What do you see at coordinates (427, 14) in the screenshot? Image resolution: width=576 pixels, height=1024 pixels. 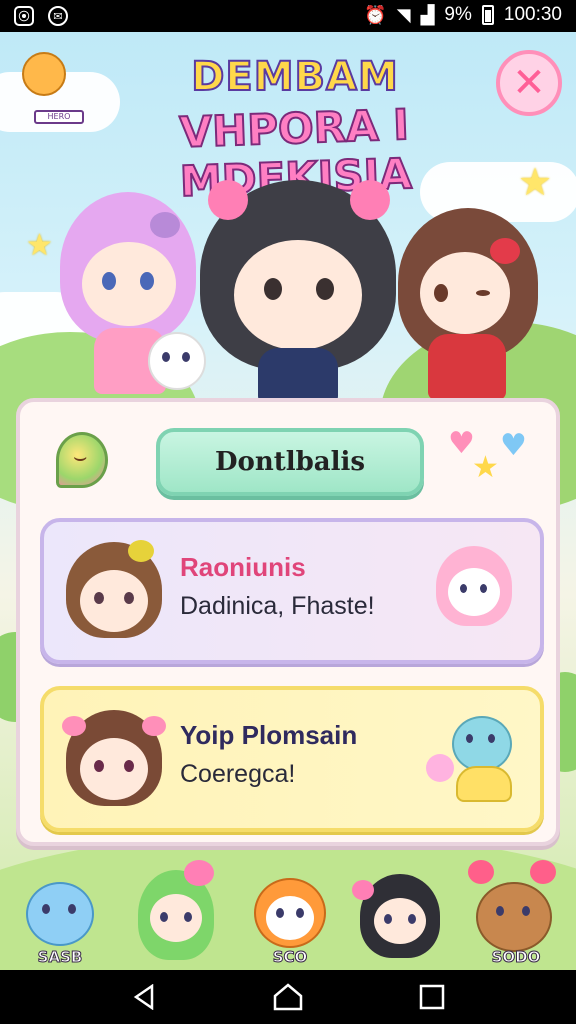 I see `signal-icon: ▟` at bounding box center [427, 14].